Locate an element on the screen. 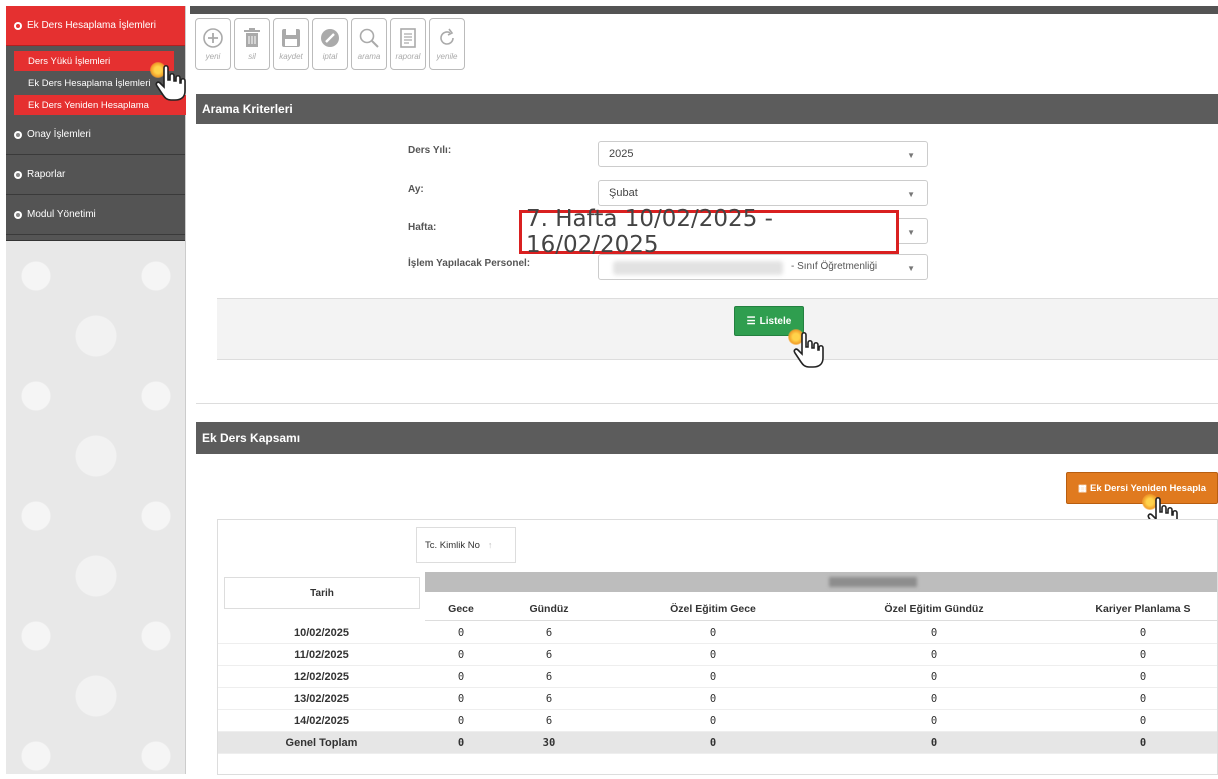 The width and height of the screenshot is (1218, 779). toolbar-label: sil is located at coordinates (252, 56).